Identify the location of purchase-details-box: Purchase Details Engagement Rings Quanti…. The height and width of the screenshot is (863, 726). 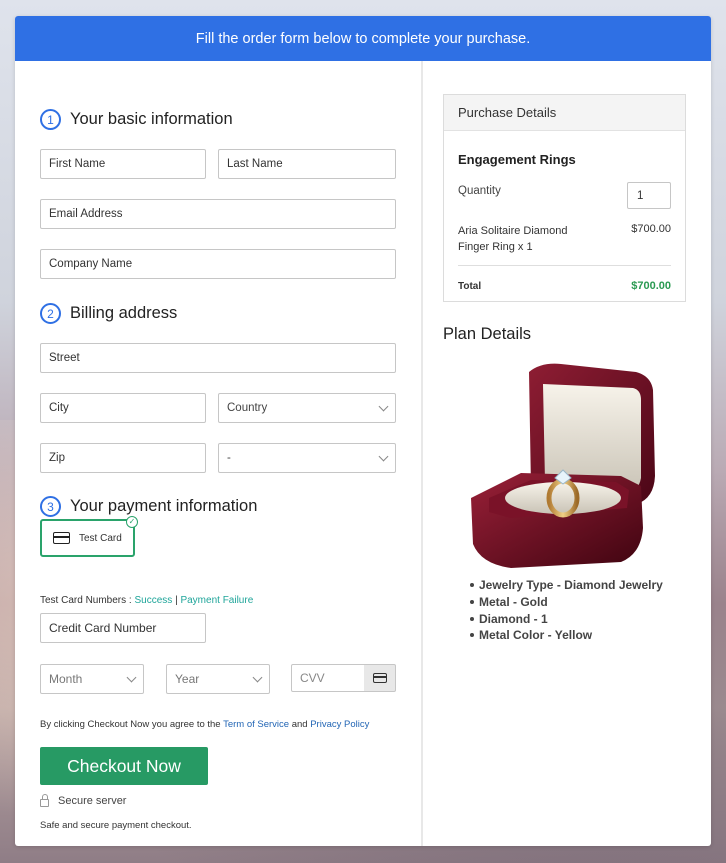
(564, 198).